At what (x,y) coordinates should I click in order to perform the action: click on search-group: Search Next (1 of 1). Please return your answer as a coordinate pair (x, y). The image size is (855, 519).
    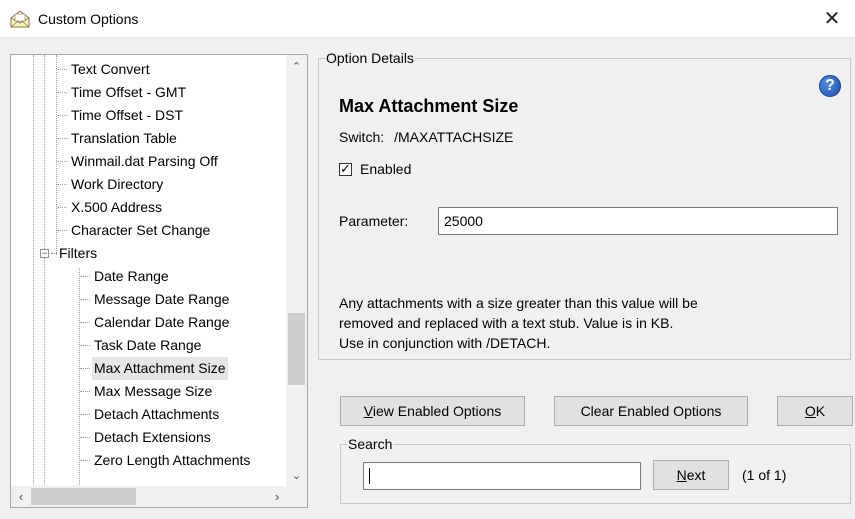
    Looking at the image, I should click on (595, 469).